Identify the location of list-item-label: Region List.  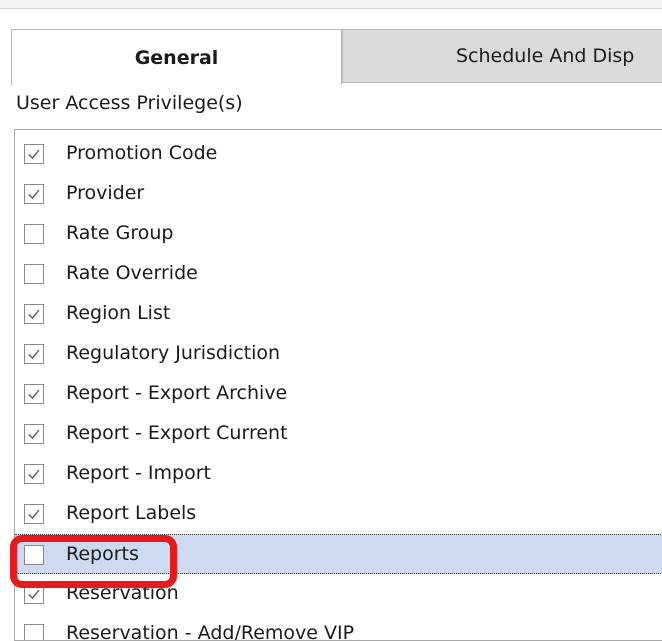
(118, 313).